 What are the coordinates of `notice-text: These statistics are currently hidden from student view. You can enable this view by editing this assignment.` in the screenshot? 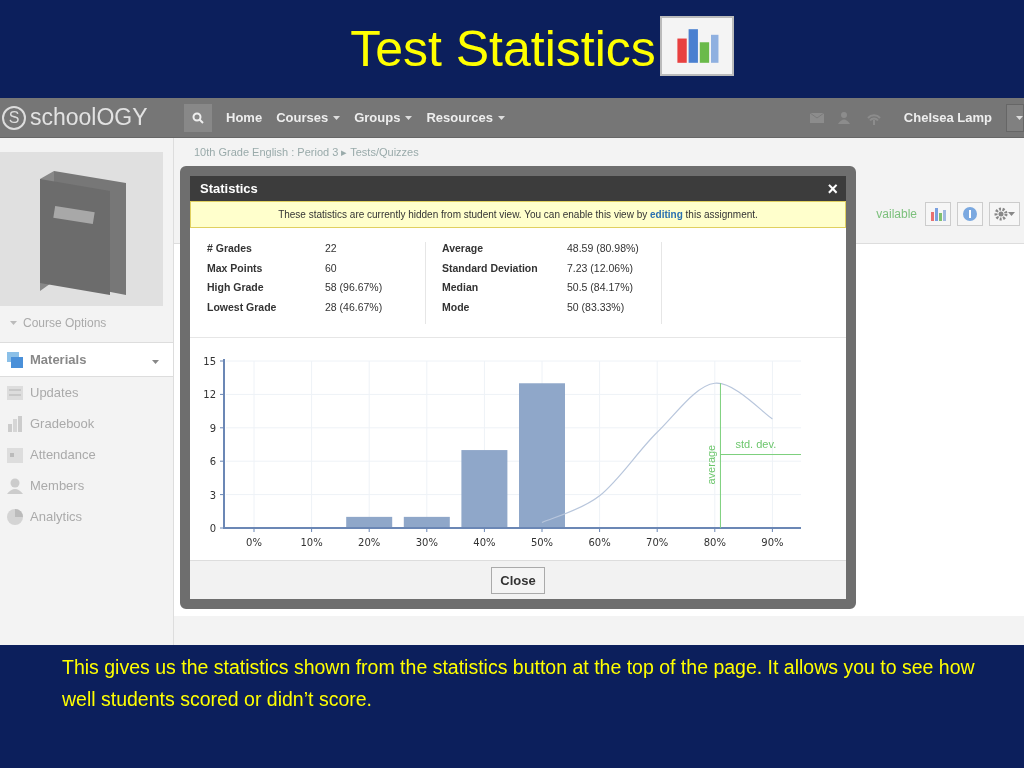 It's located at (518, 214).